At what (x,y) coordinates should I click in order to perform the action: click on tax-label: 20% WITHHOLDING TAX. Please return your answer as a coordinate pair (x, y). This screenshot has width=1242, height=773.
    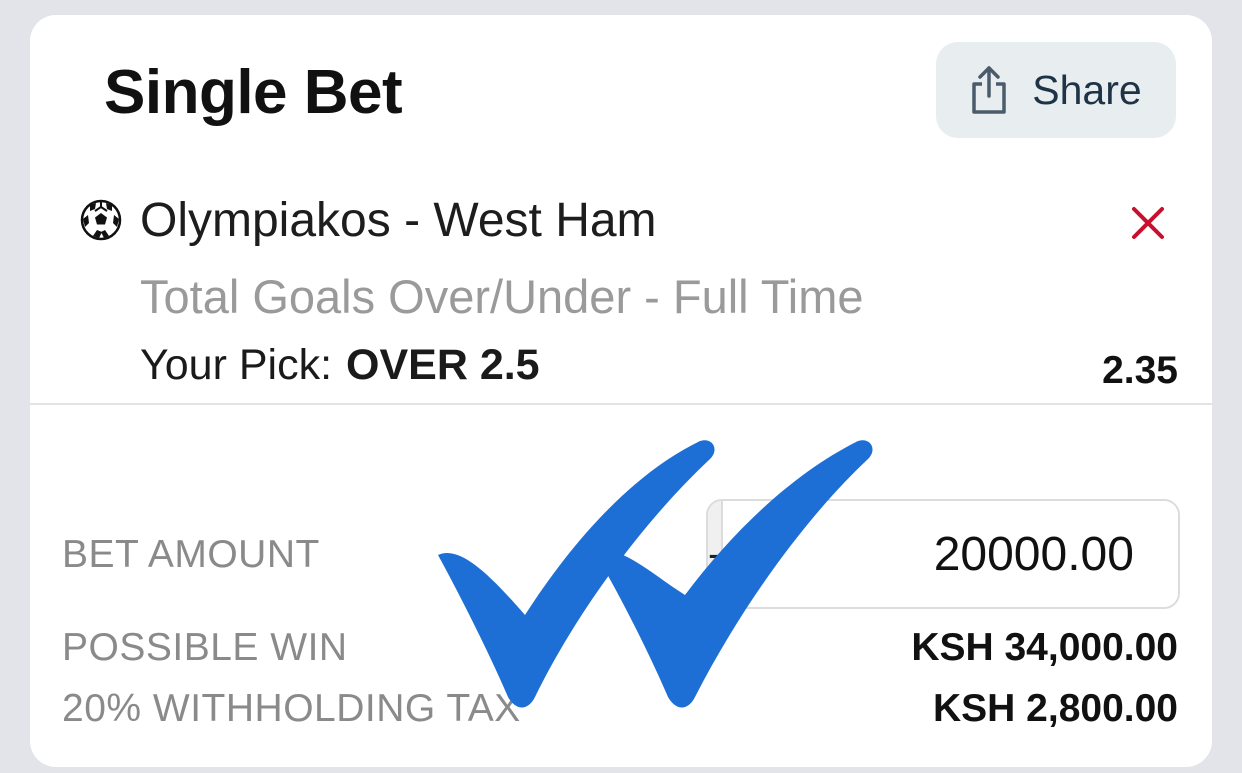
    Looking at the image, I should click on (291, 708).